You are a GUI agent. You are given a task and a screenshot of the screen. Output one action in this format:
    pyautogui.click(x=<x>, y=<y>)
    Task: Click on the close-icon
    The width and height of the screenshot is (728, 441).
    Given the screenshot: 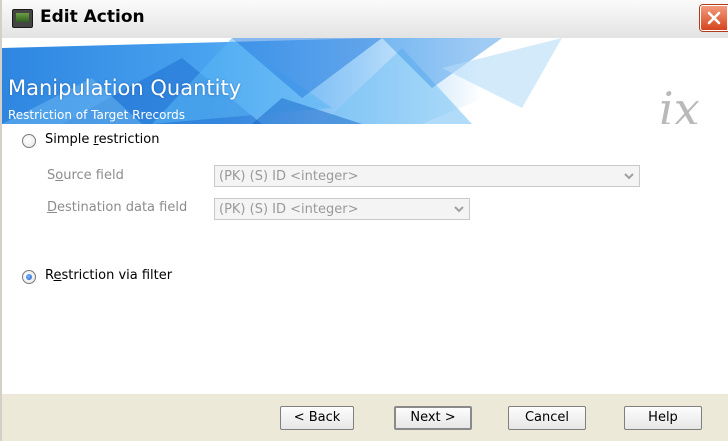 What is the action you would take?
    pyautogui.click(x=714, y=18)
    